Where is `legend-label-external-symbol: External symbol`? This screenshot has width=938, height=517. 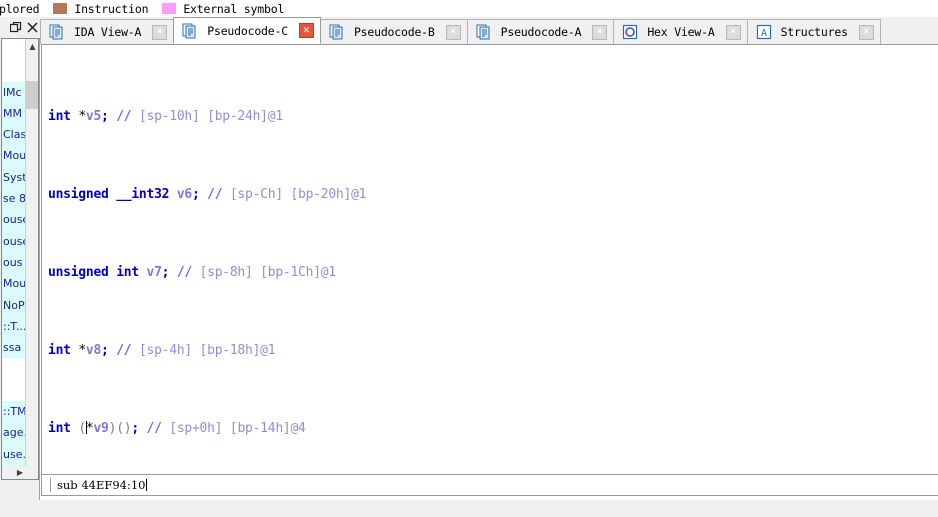
legend-label-external-symbol: External symbol is located at coordinates (234, 8).